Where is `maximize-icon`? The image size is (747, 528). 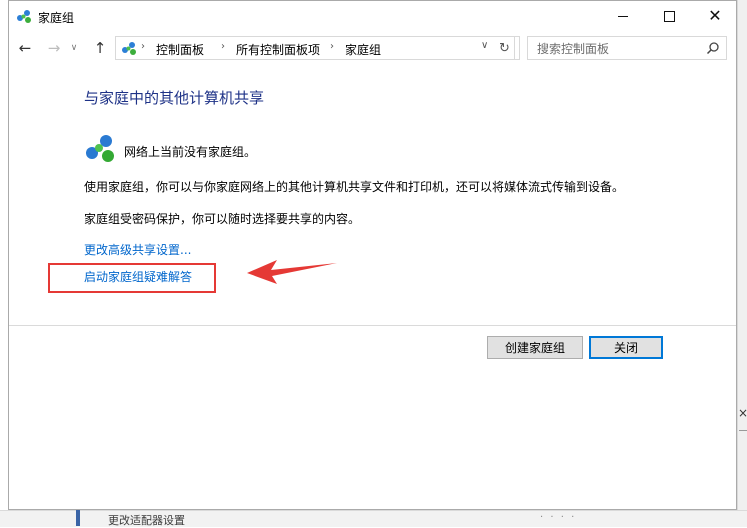 maximize-icon is located at coordinates (669, 16).